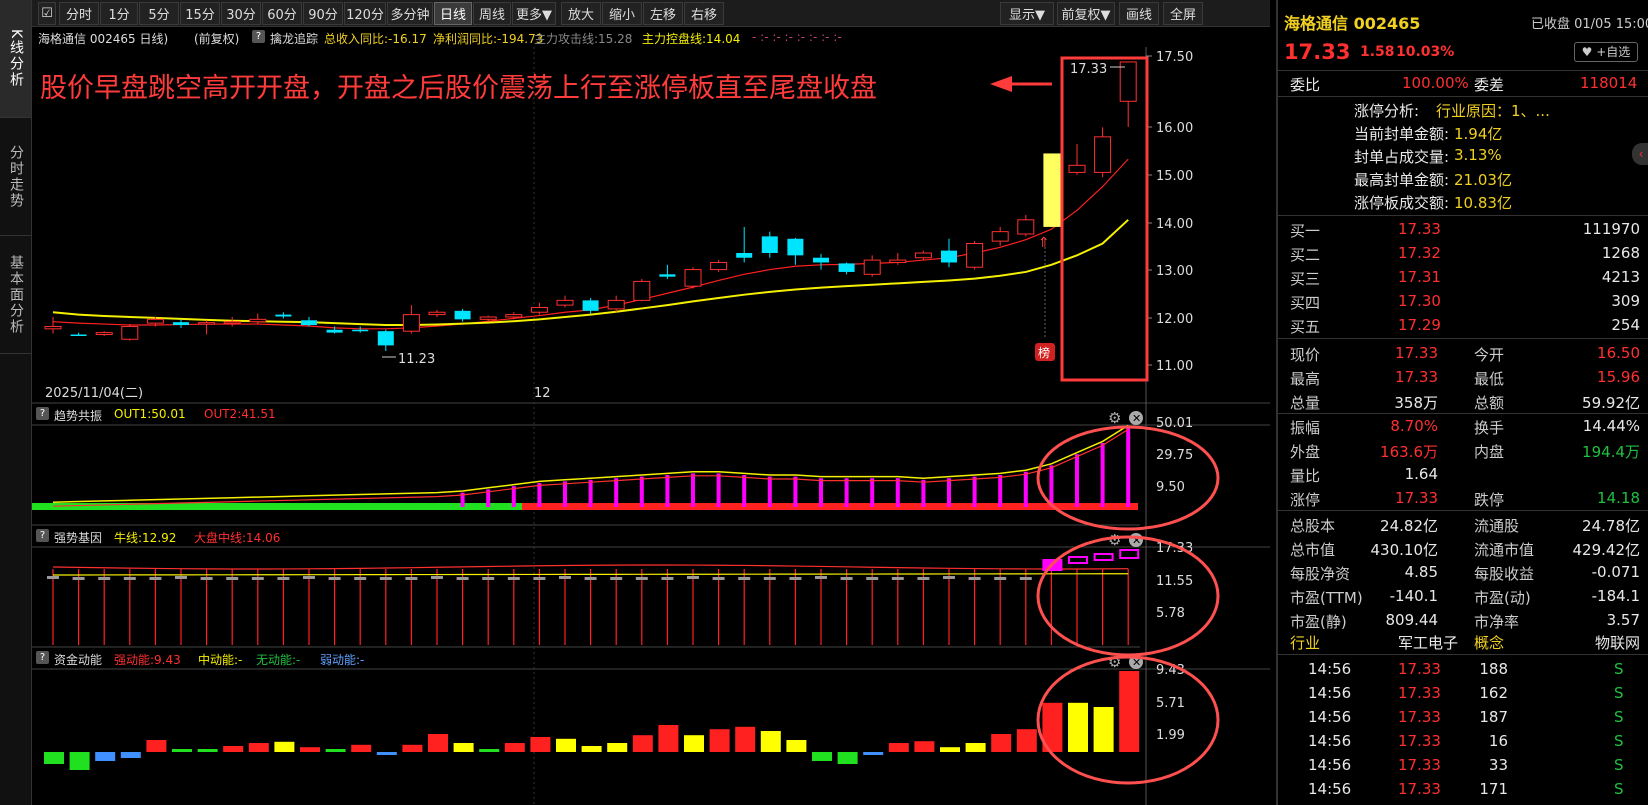 The image size is (1648, 805). Describe the element at coordinates (323, 13) in the screenshot. I see `toolbar-btn-6: 90分` at that location.